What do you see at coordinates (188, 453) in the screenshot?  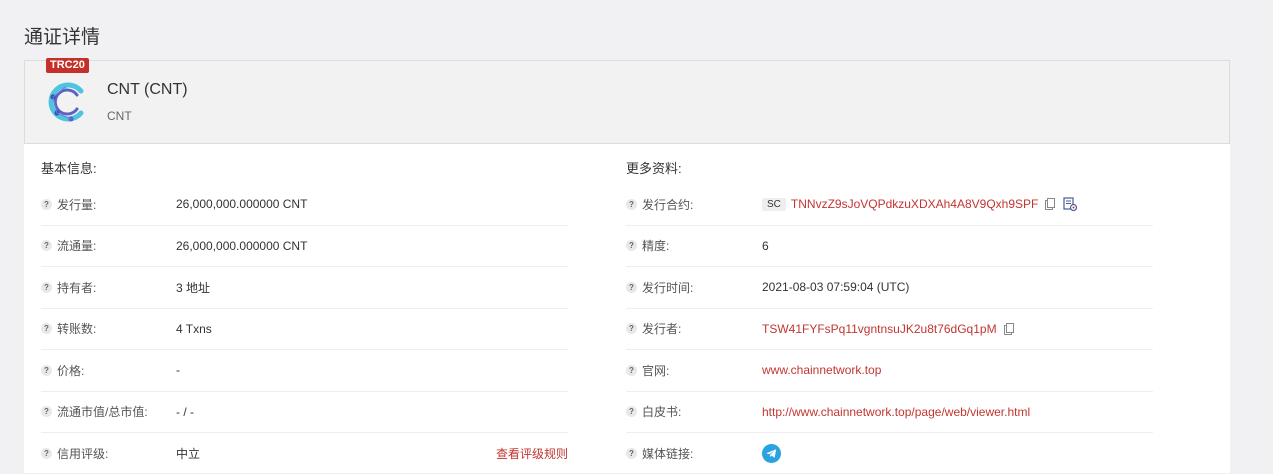 I see `value-credit-rating: 中立` at bounding box center [188, 453].